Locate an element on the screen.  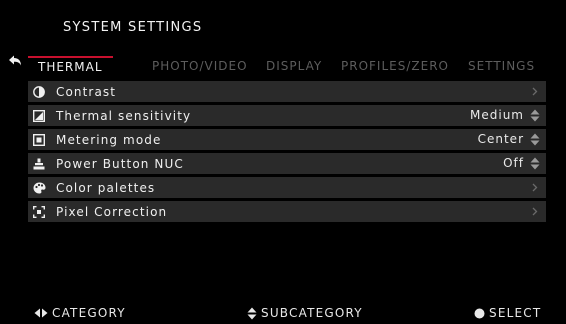
hint-subcategory: SUBCATEGORY is located at coordinates (305, 313).